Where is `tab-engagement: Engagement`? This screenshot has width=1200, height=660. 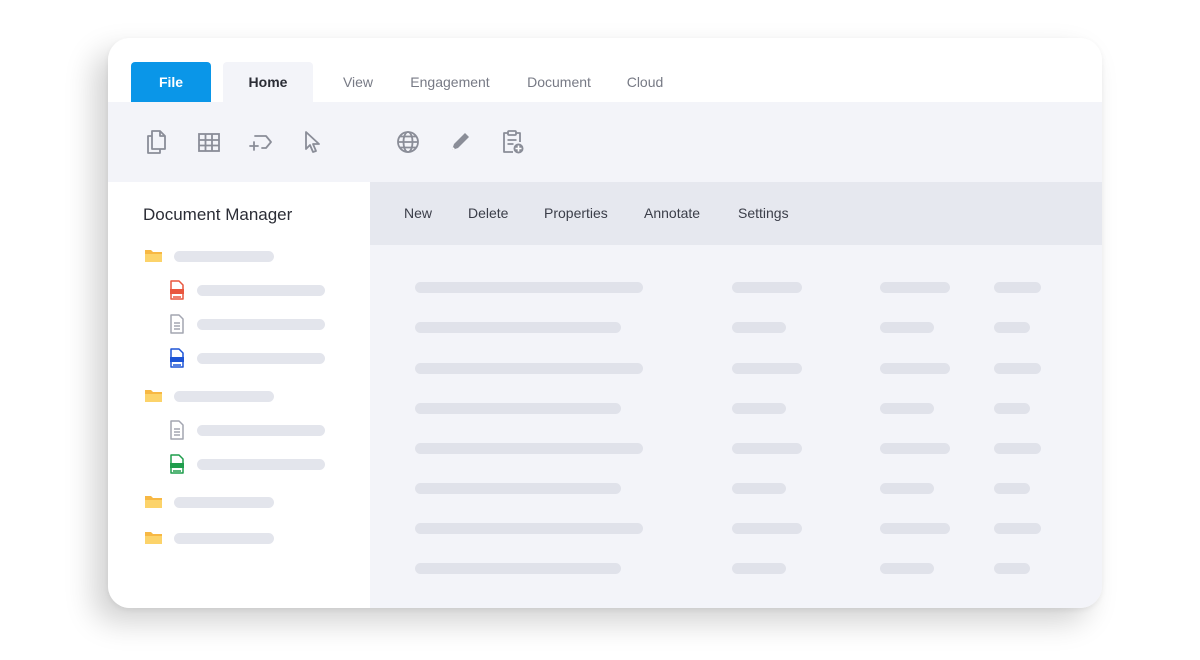 tab-engagement: Engagement is located at coordinates (450, 82).